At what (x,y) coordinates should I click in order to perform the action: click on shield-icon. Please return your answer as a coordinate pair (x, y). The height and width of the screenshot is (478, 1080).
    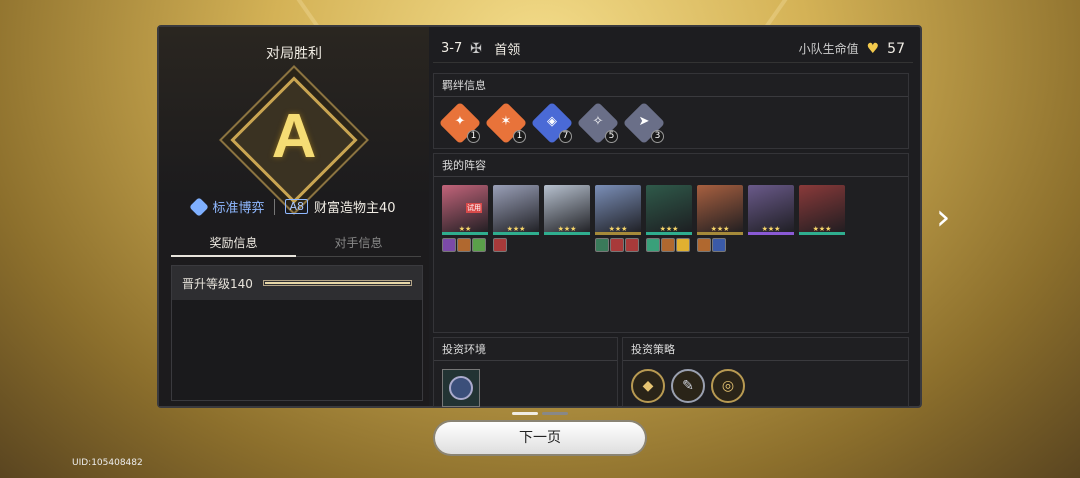
    Looking at the image, I should click on (461, 388).